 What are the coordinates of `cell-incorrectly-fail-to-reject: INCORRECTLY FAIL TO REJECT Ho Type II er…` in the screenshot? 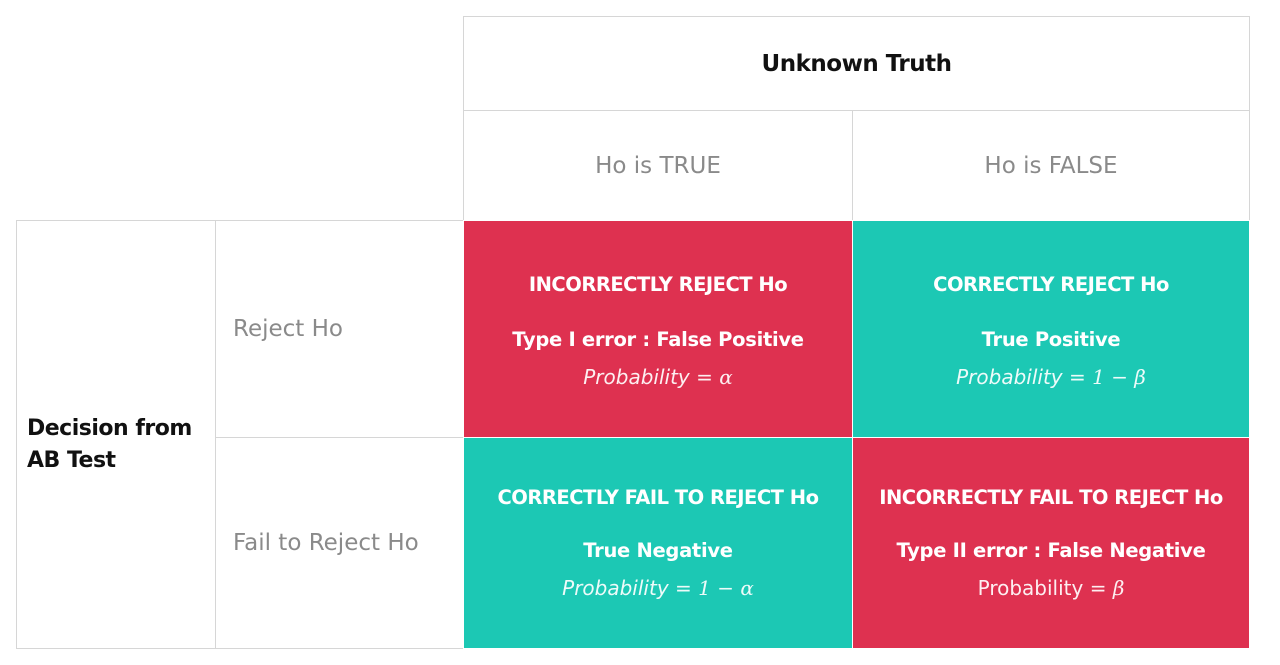 It's located at (1051, 543).